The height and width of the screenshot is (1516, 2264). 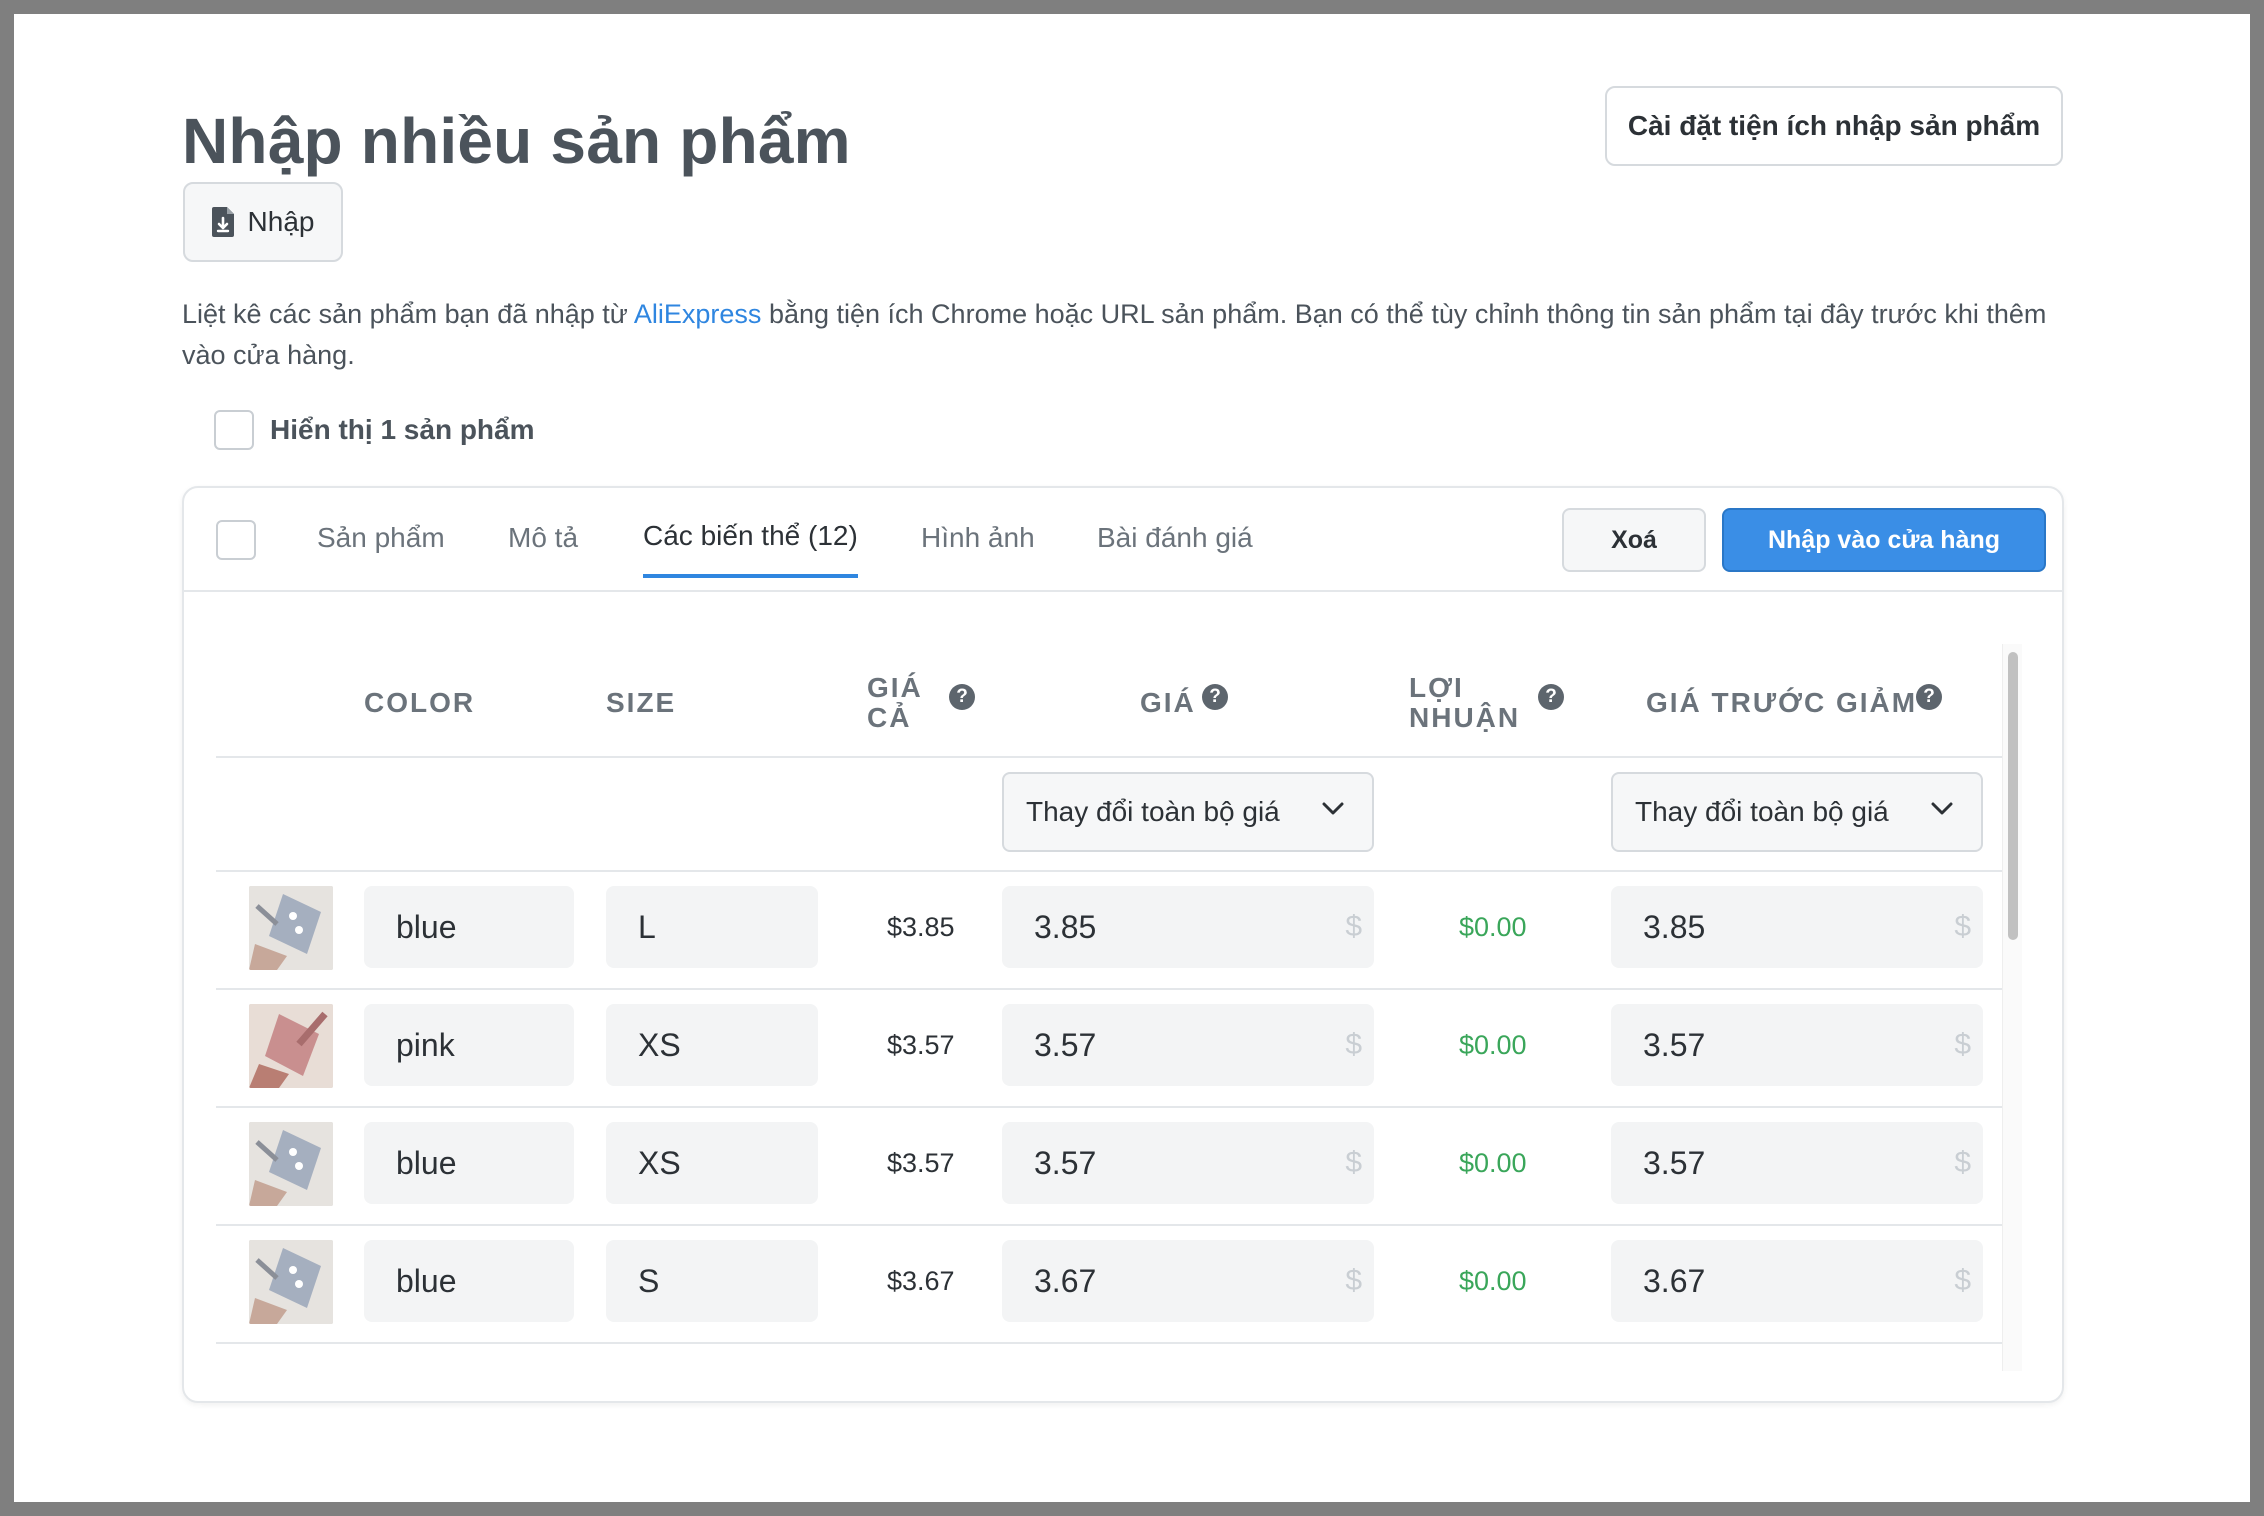 I want to click on price-value: 3.85, so click(x=1065, y=926).